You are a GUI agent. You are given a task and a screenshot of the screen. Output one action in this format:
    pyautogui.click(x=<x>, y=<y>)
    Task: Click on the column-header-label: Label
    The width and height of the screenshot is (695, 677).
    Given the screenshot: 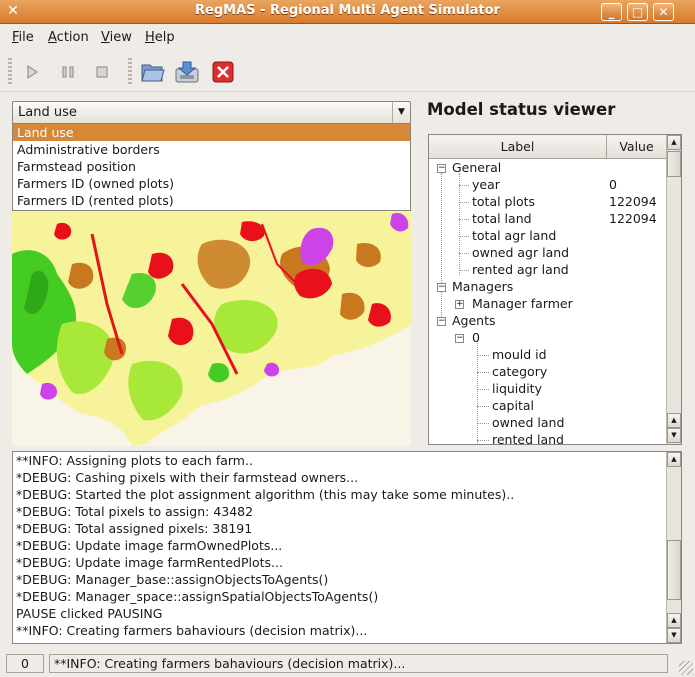 What is the action you would take?
    pyautogui.click(x=518, y=147)
    